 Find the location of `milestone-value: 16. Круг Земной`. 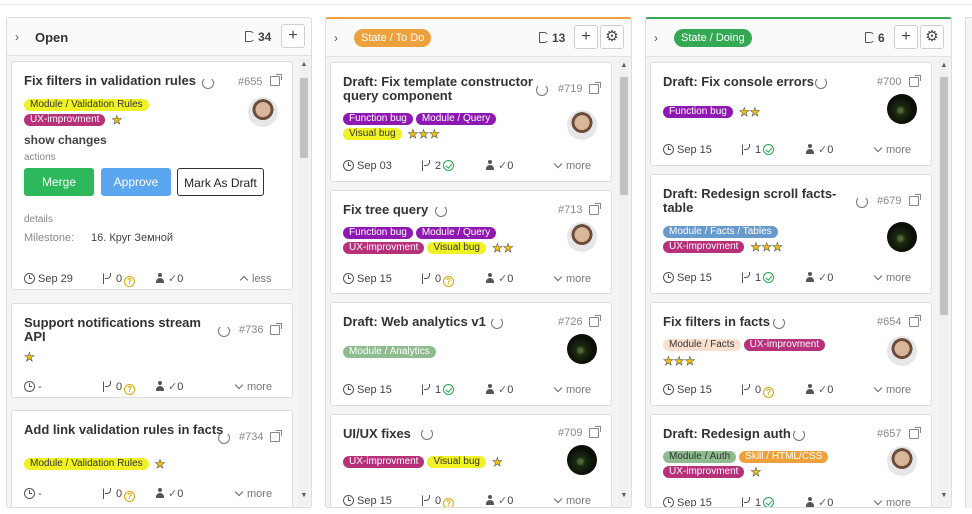

milestone-value: 16. Круг Земной is located at coordinates (132, 238).